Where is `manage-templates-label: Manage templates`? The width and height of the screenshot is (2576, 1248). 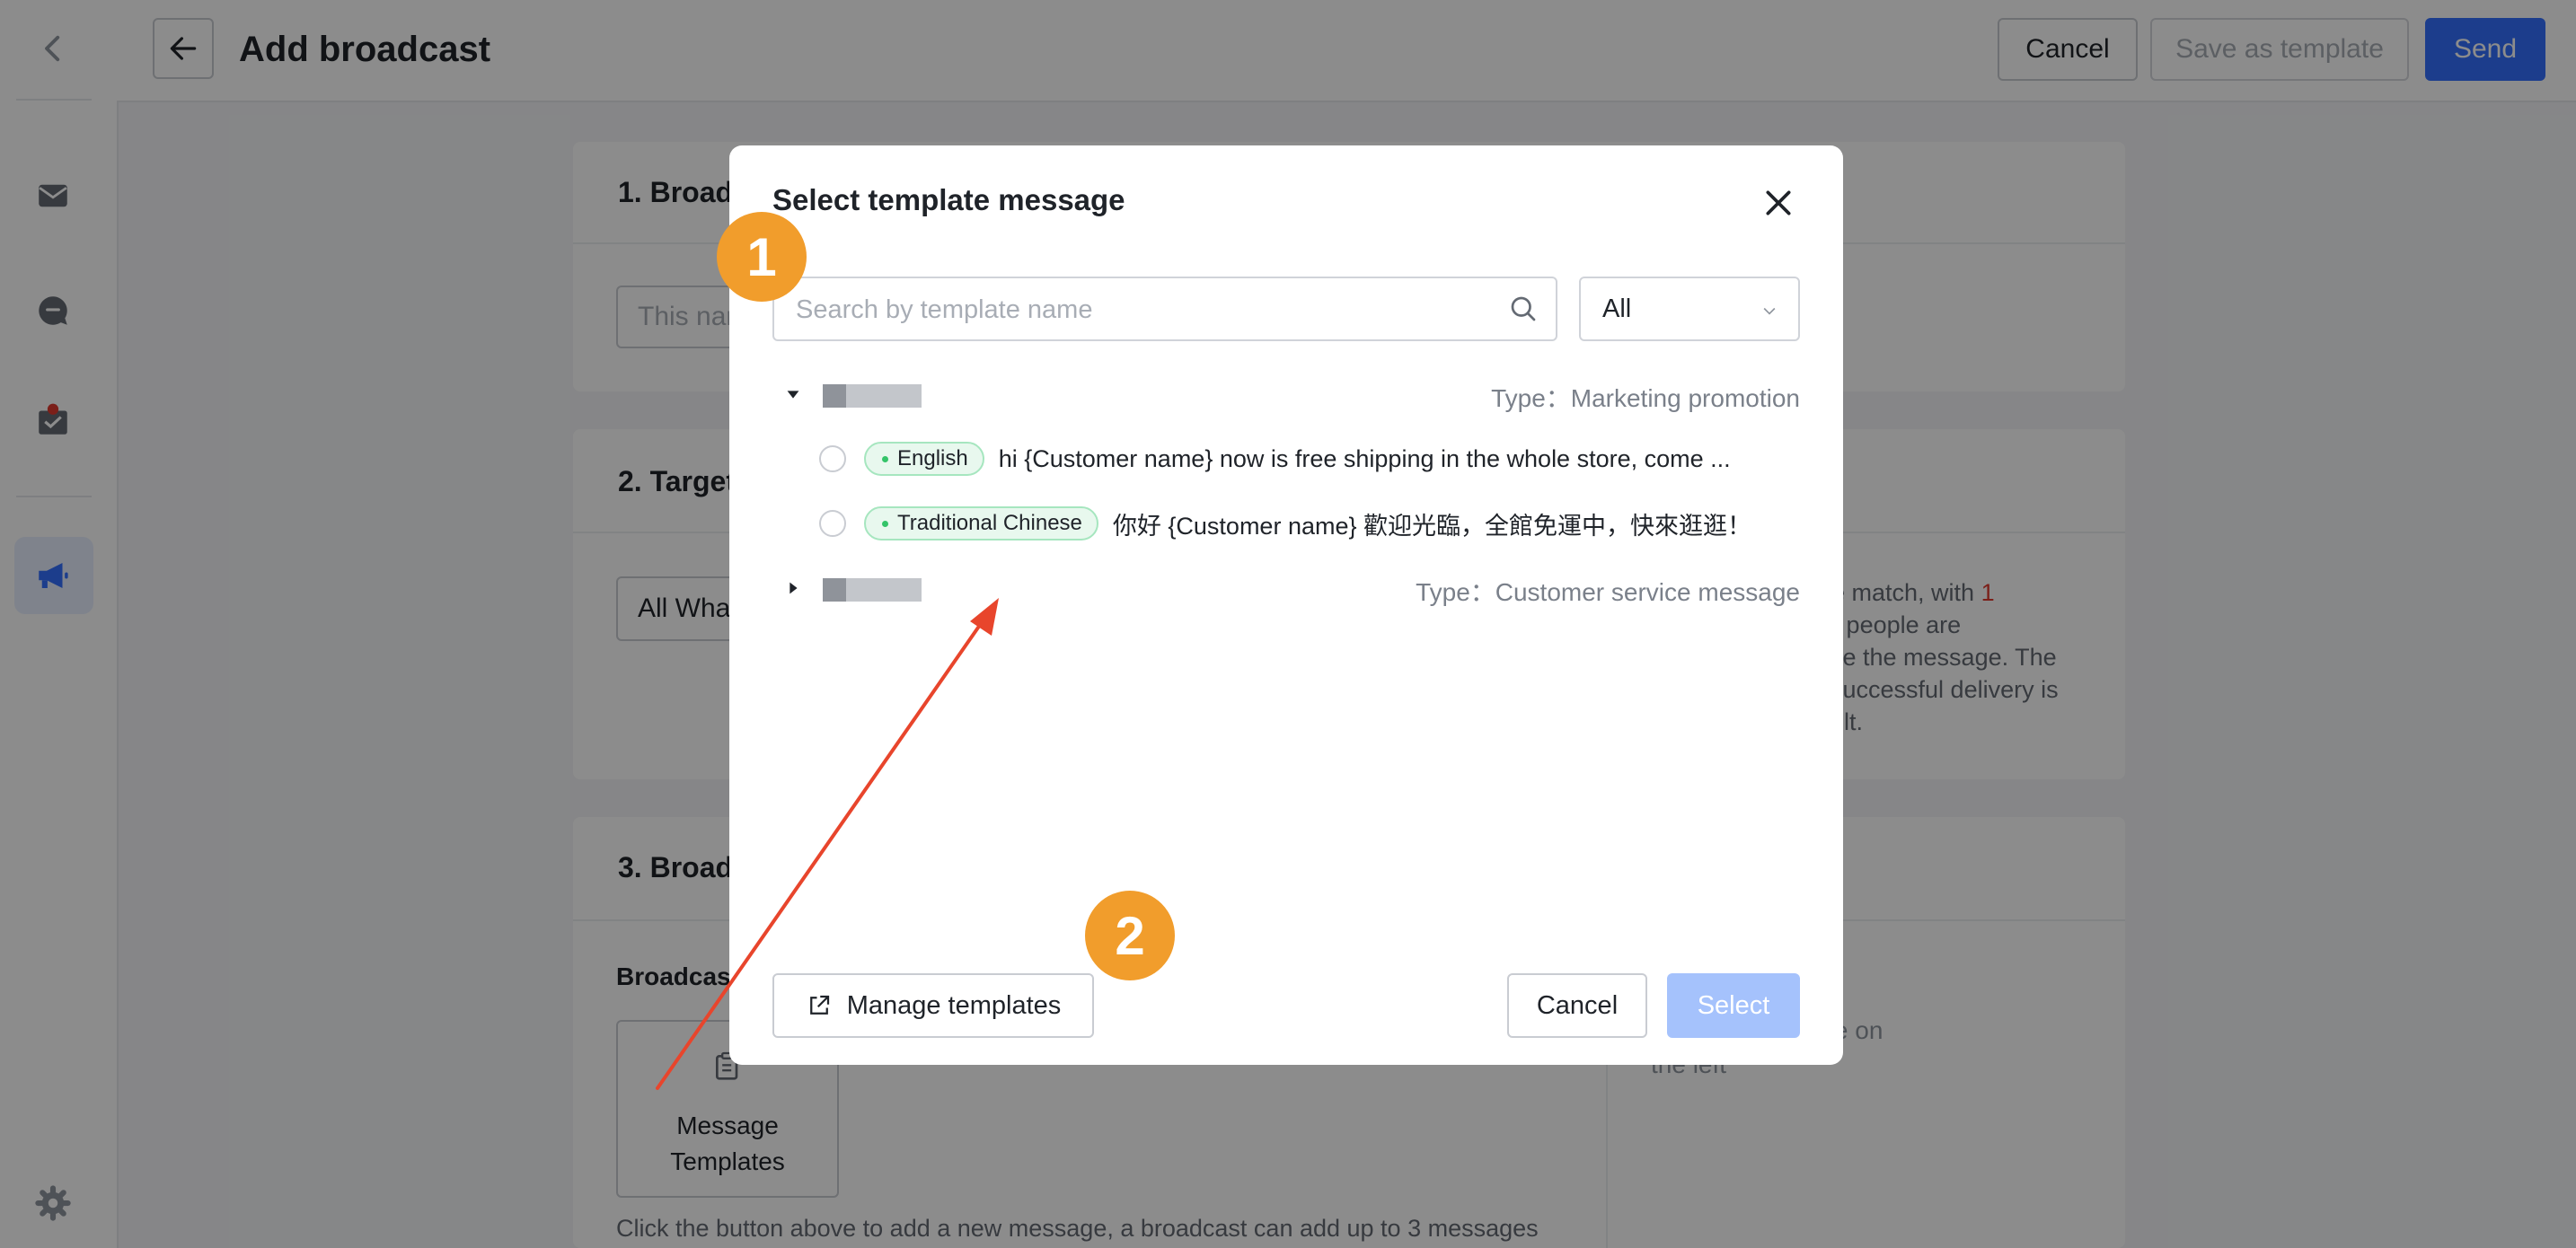
manage-templates-label: Manage templates is located at coordinates (954, 1005).